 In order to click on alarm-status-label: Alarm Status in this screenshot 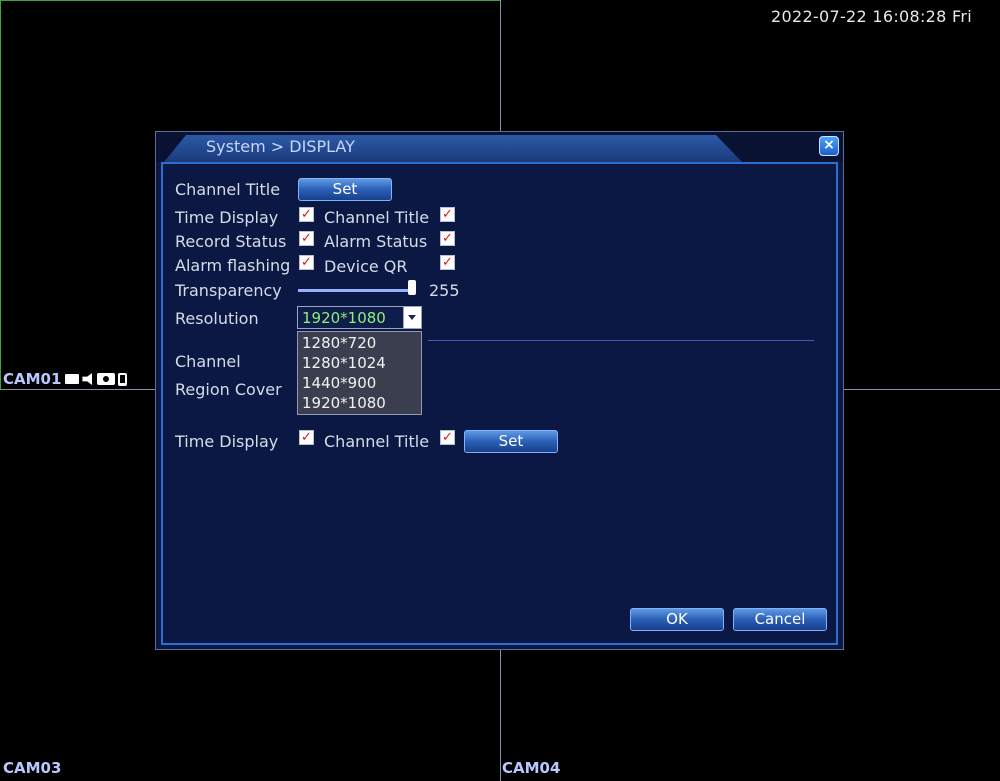, I will do `click(376, 241)`.